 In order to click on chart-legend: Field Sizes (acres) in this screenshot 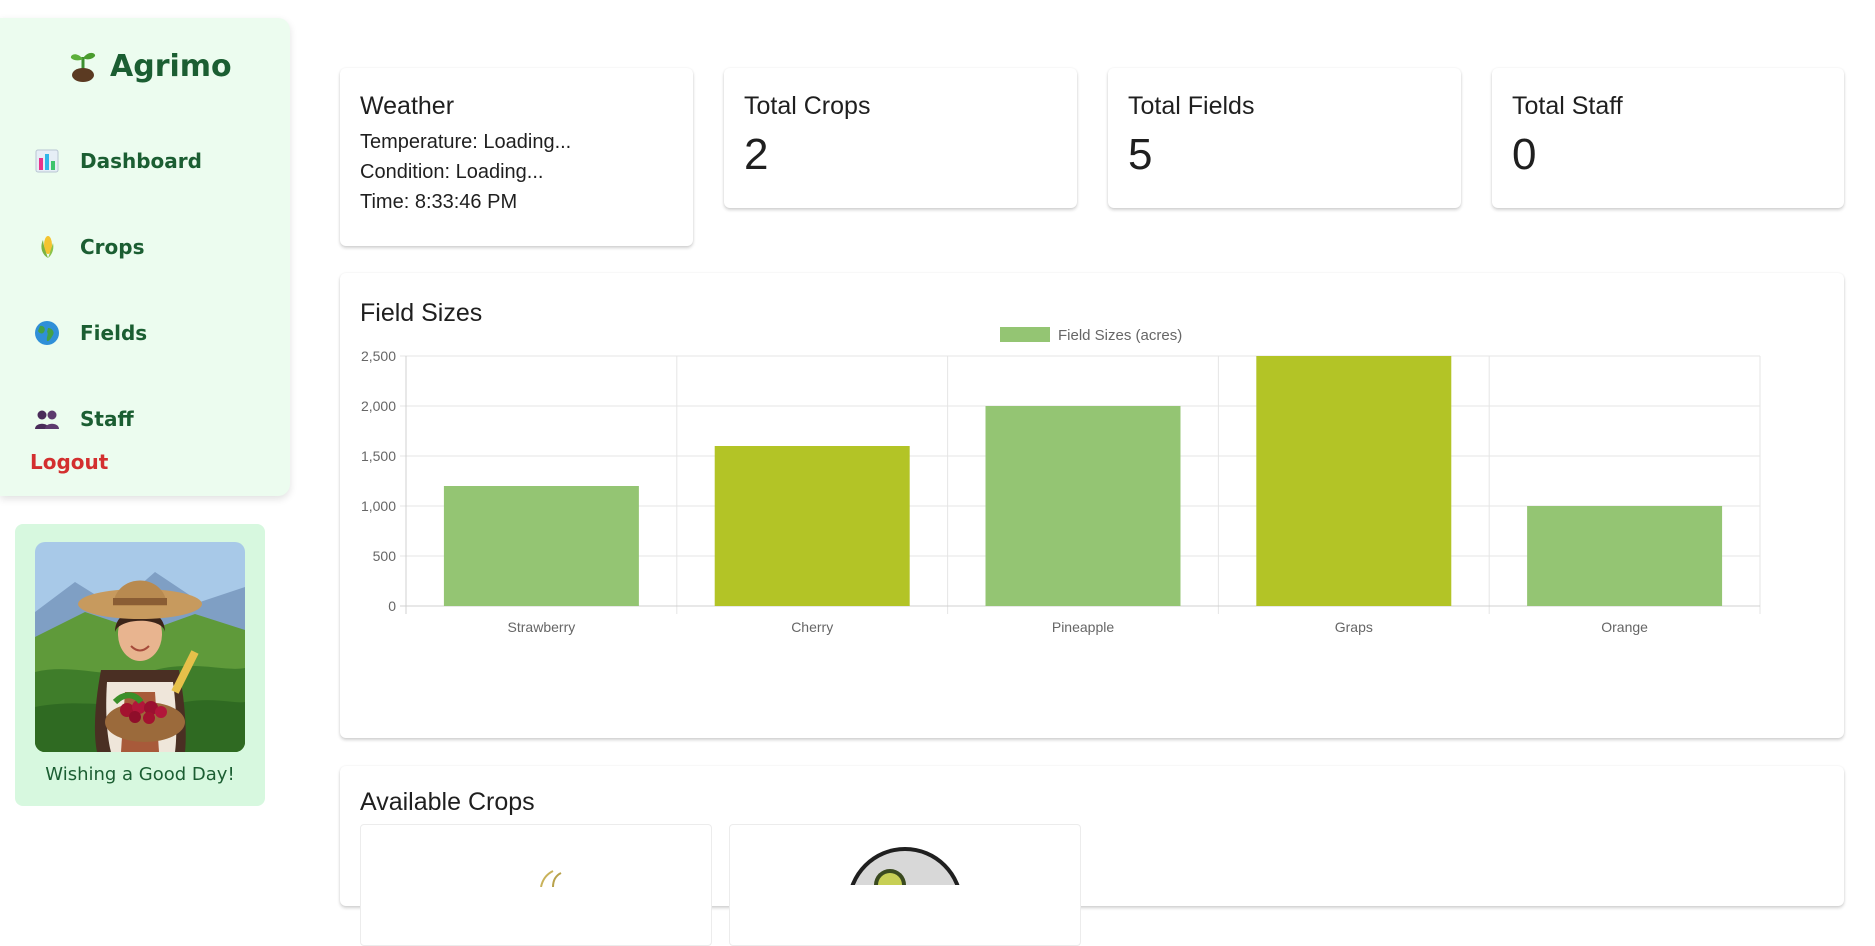, I will do `click(1091, 335)`.